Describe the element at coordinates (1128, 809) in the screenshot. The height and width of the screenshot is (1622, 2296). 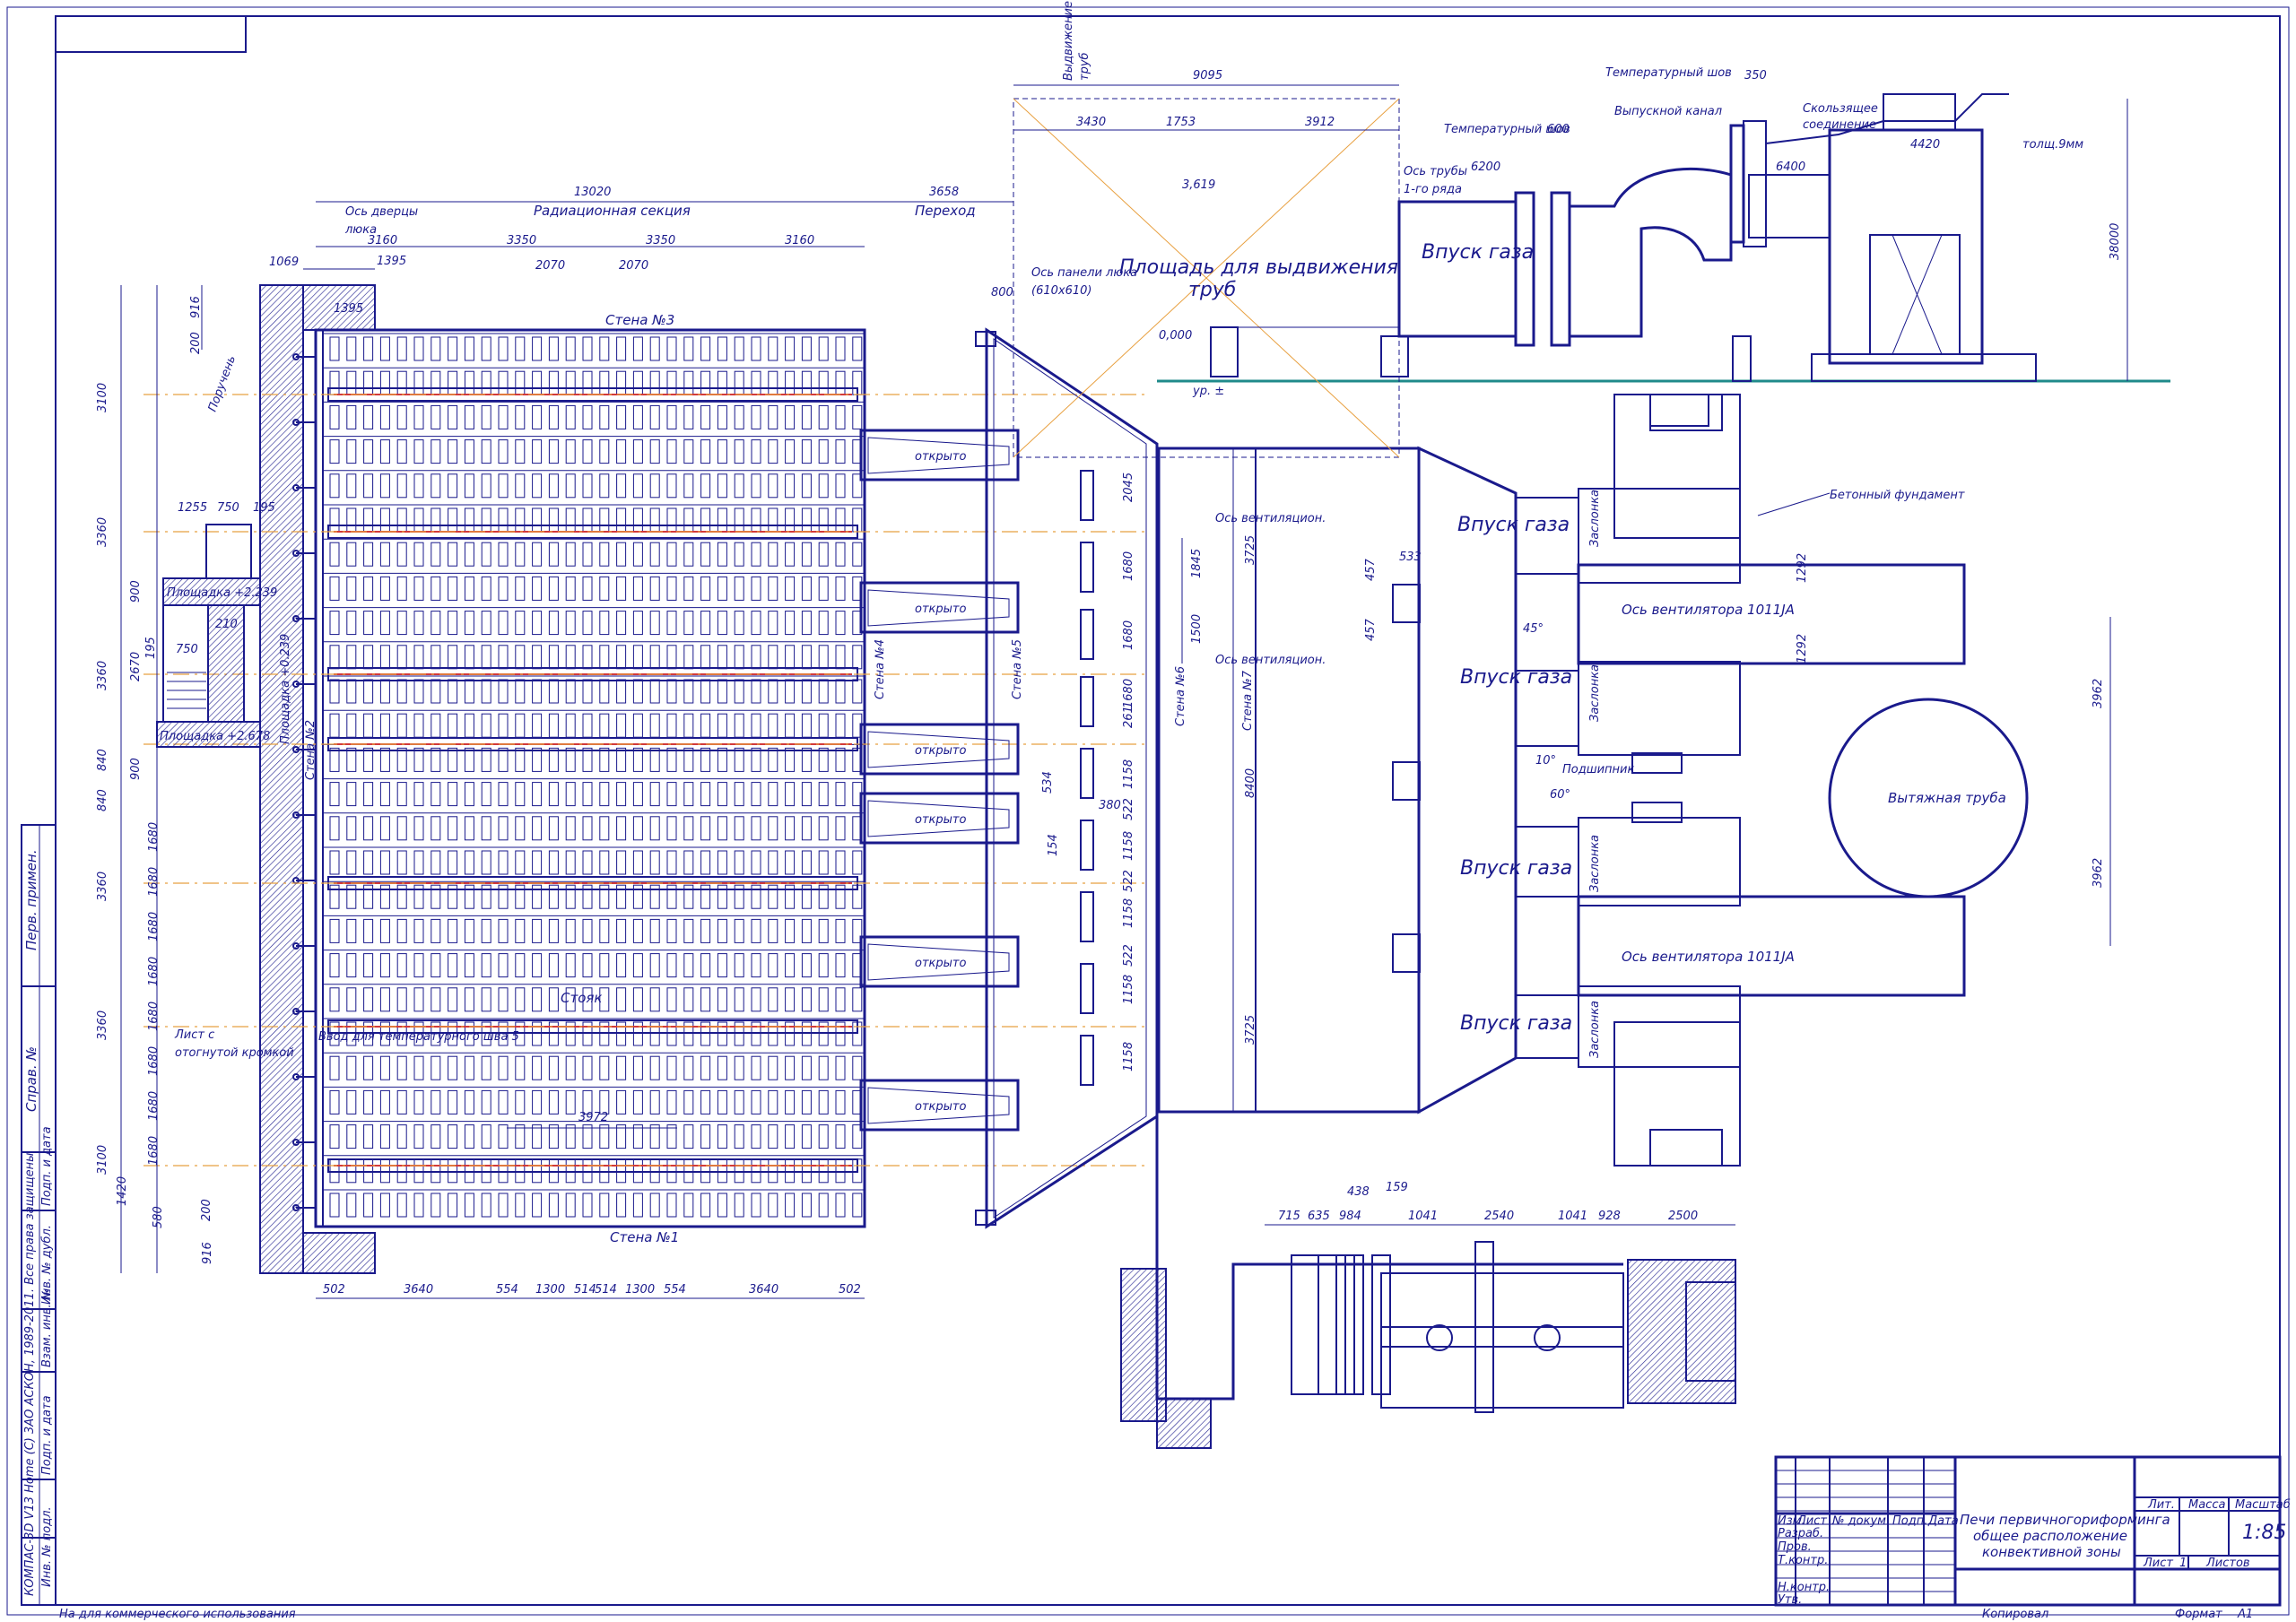
I see `dim-522-a: 522` at that location.